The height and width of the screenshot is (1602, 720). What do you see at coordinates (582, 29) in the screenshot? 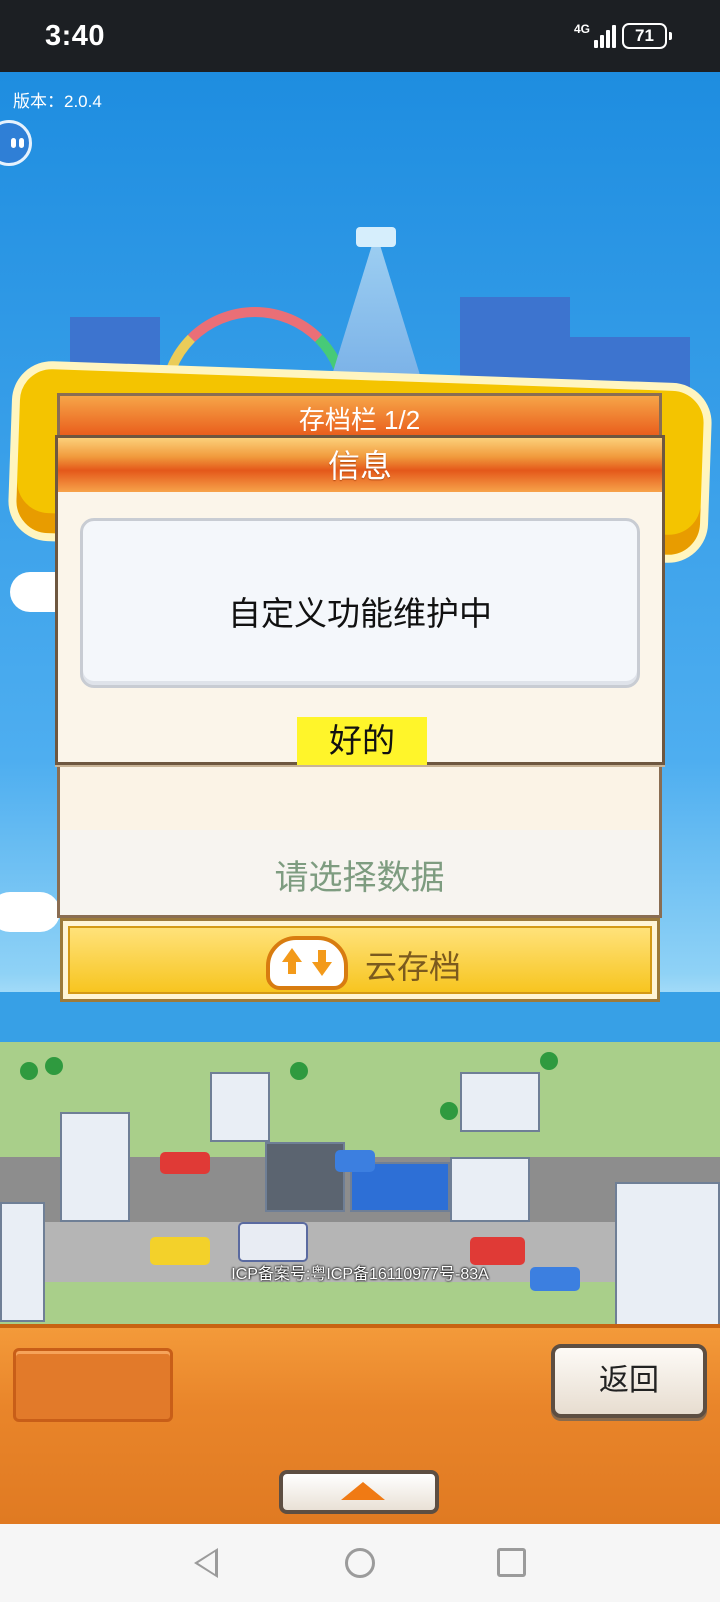
I see `network-type: 4G` at bounding box center [582, 29].